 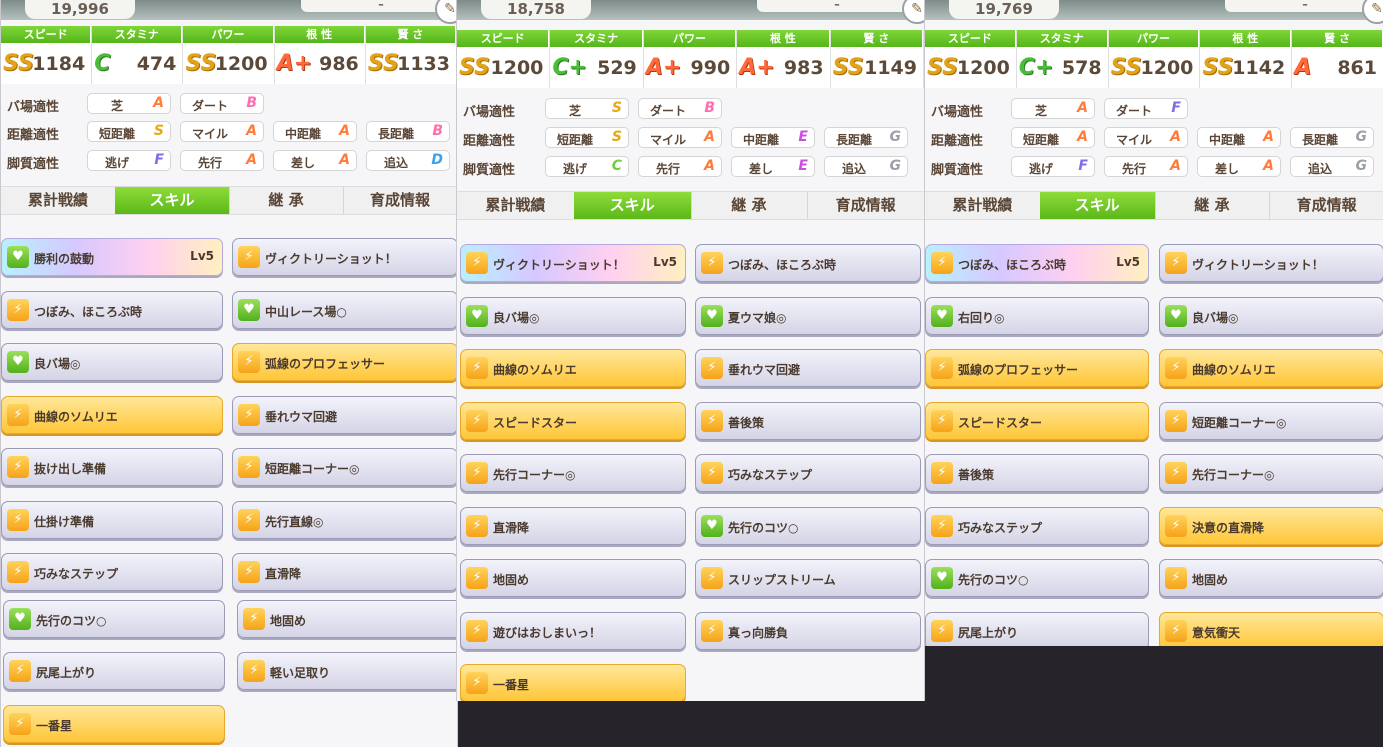 What do you see at coordinates (808, 630) in the screenshot?
I see `skill-item: ⚡ 真っ向勝負` at bounding box center [808, 630].